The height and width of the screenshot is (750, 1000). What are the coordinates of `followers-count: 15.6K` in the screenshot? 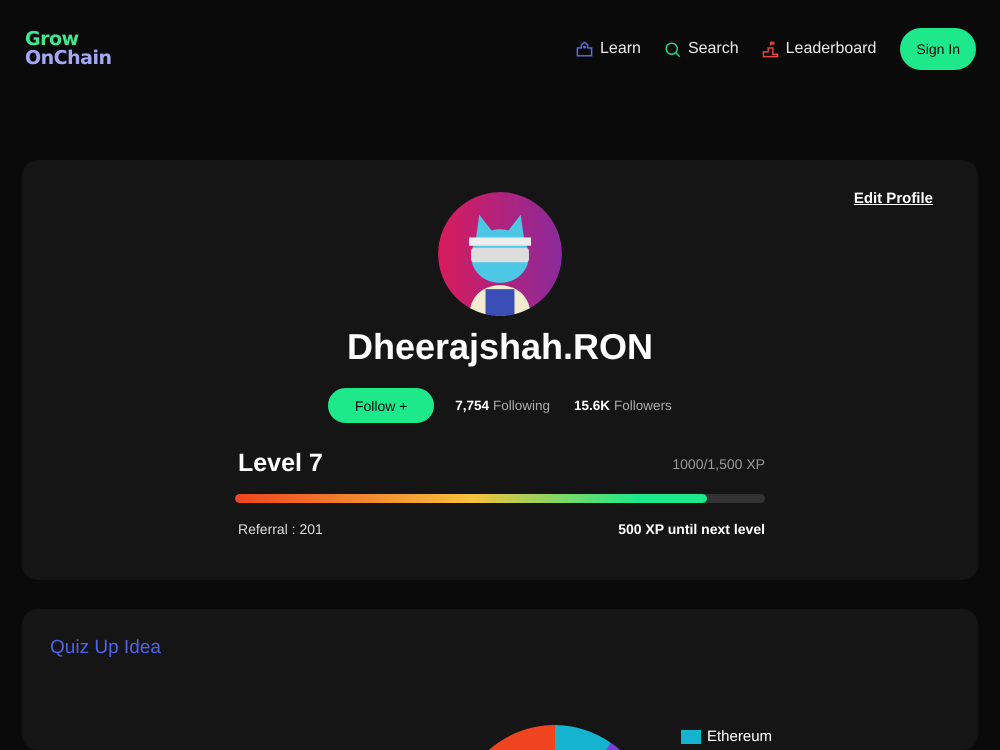 It's located at (592, 405).